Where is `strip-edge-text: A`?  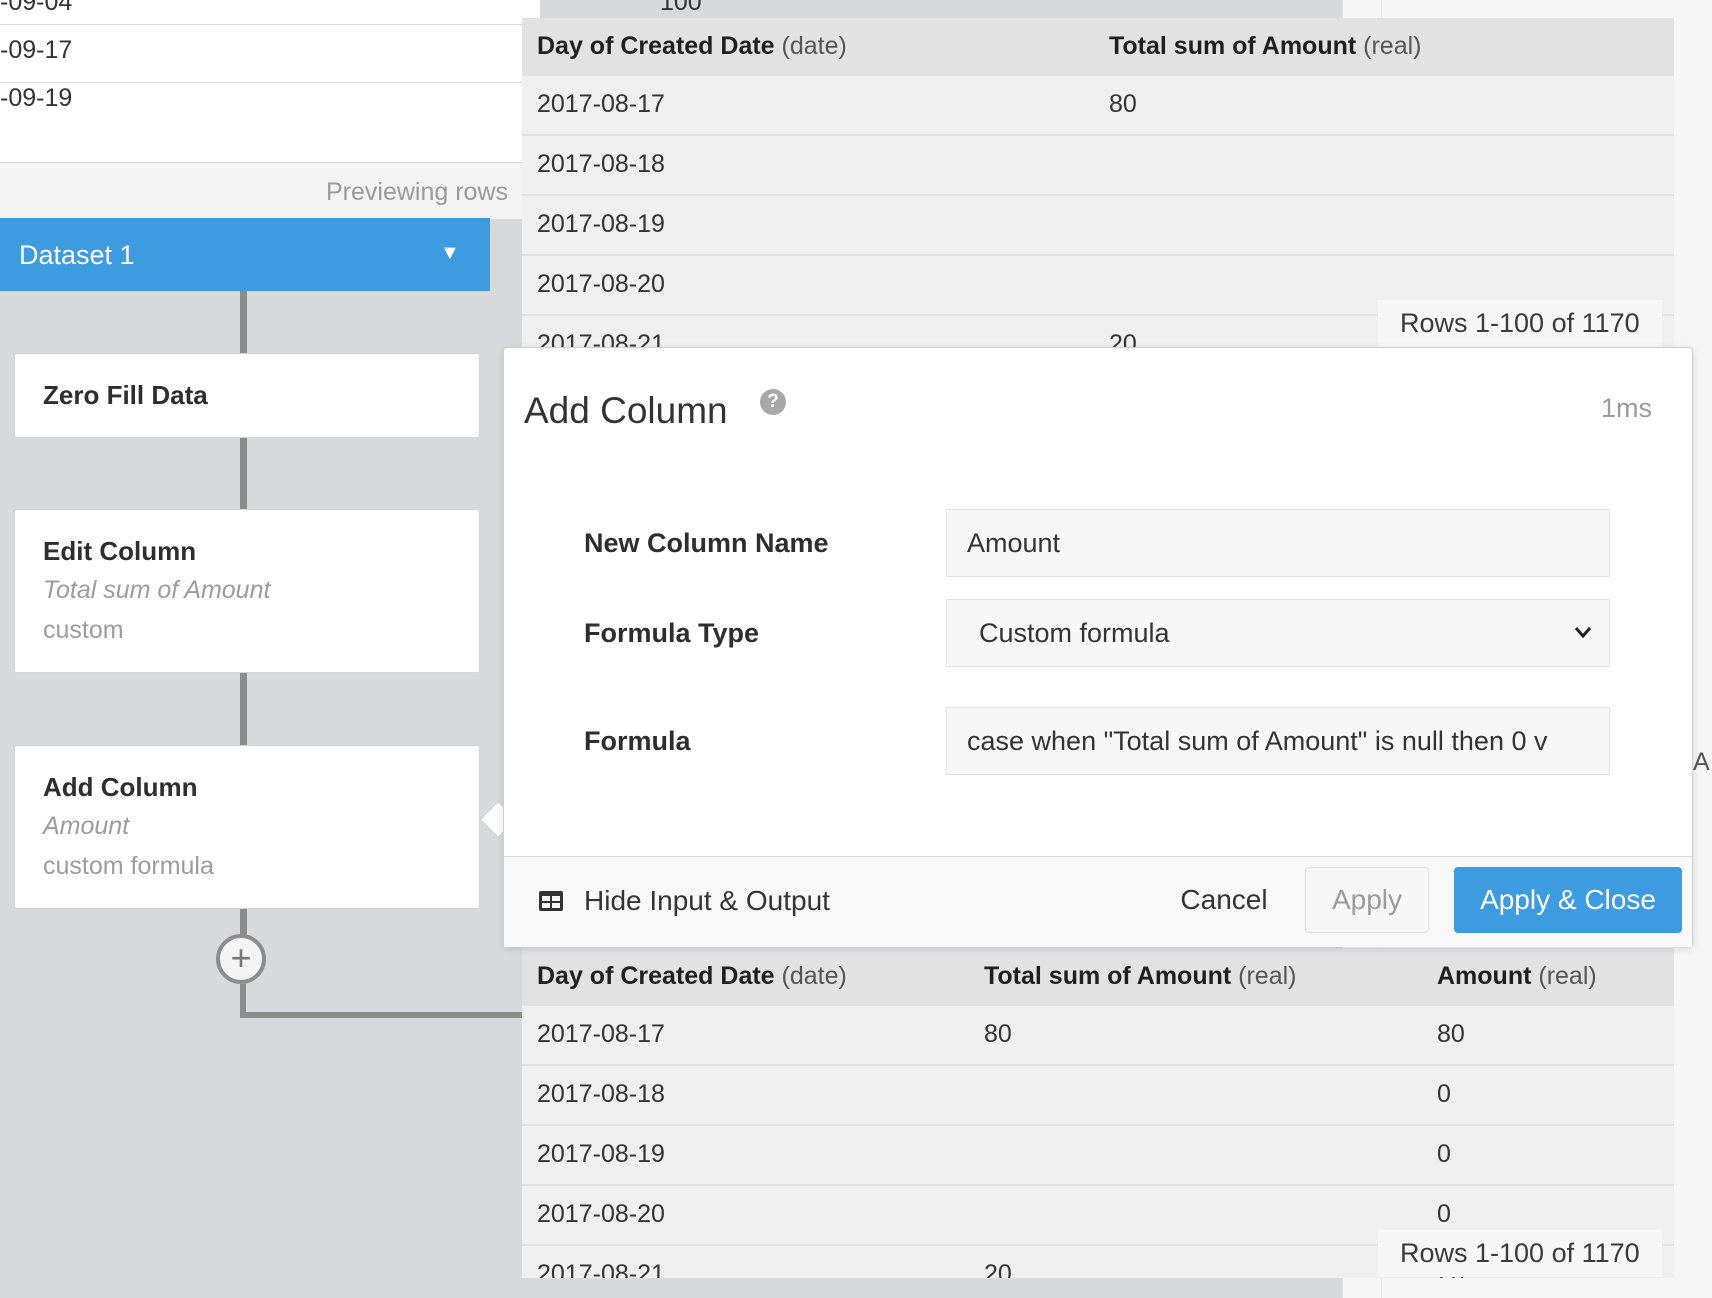
strip-edge-text: A is located at coordinates (1701, 762).